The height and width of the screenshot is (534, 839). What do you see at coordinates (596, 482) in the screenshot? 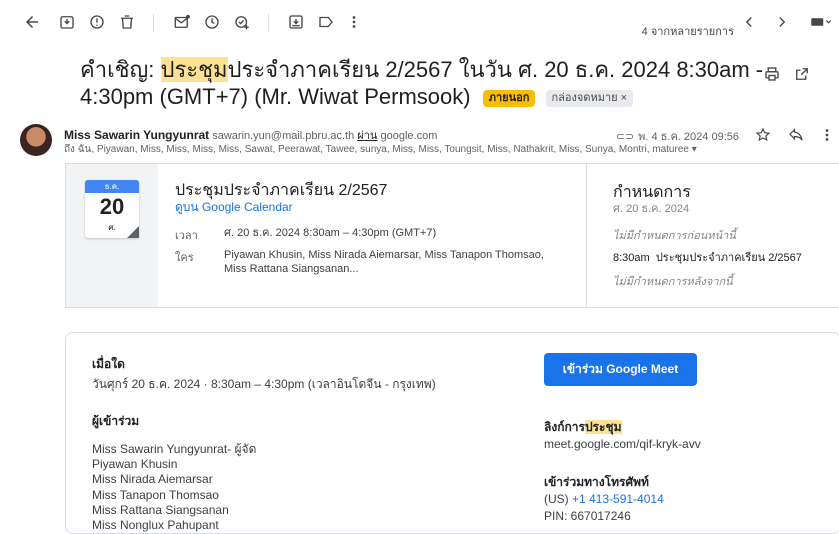
I see `phone-label: เข้าร่วมทางโทรศัพท์` at bounding box center [596, 482].